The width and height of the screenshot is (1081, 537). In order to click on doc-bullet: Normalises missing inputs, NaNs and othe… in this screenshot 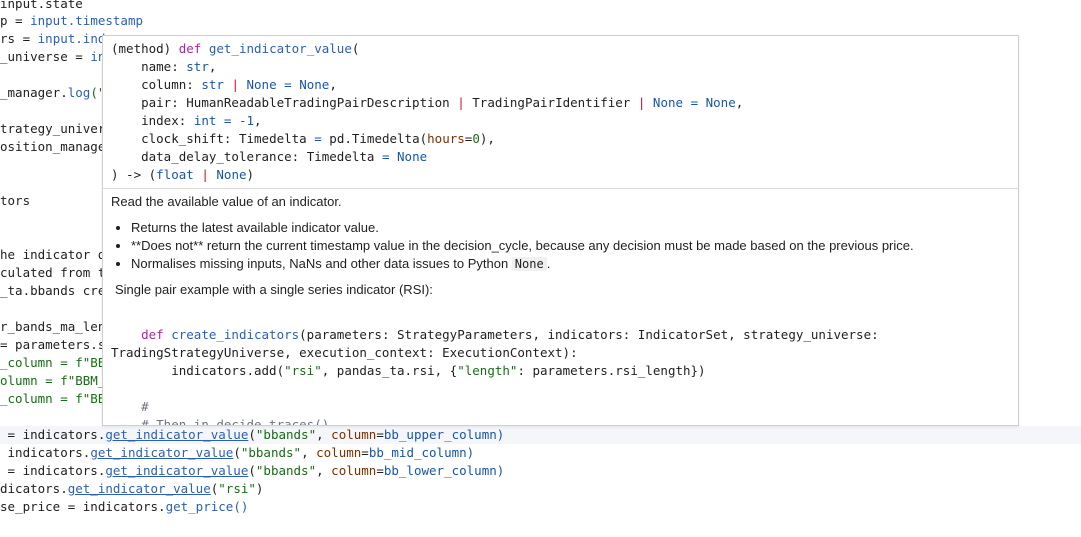, I will do `click(571, 264)`.